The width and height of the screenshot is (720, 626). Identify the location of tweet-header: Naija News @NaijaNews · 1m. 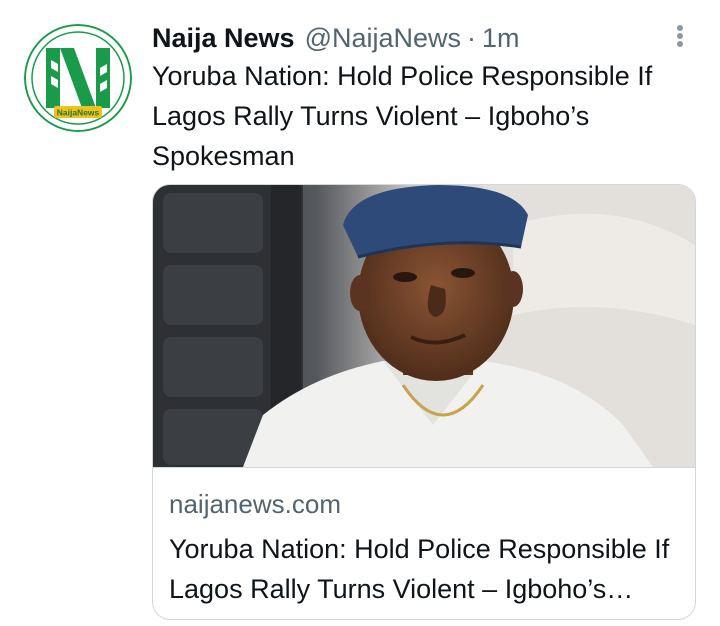
(336, 38).